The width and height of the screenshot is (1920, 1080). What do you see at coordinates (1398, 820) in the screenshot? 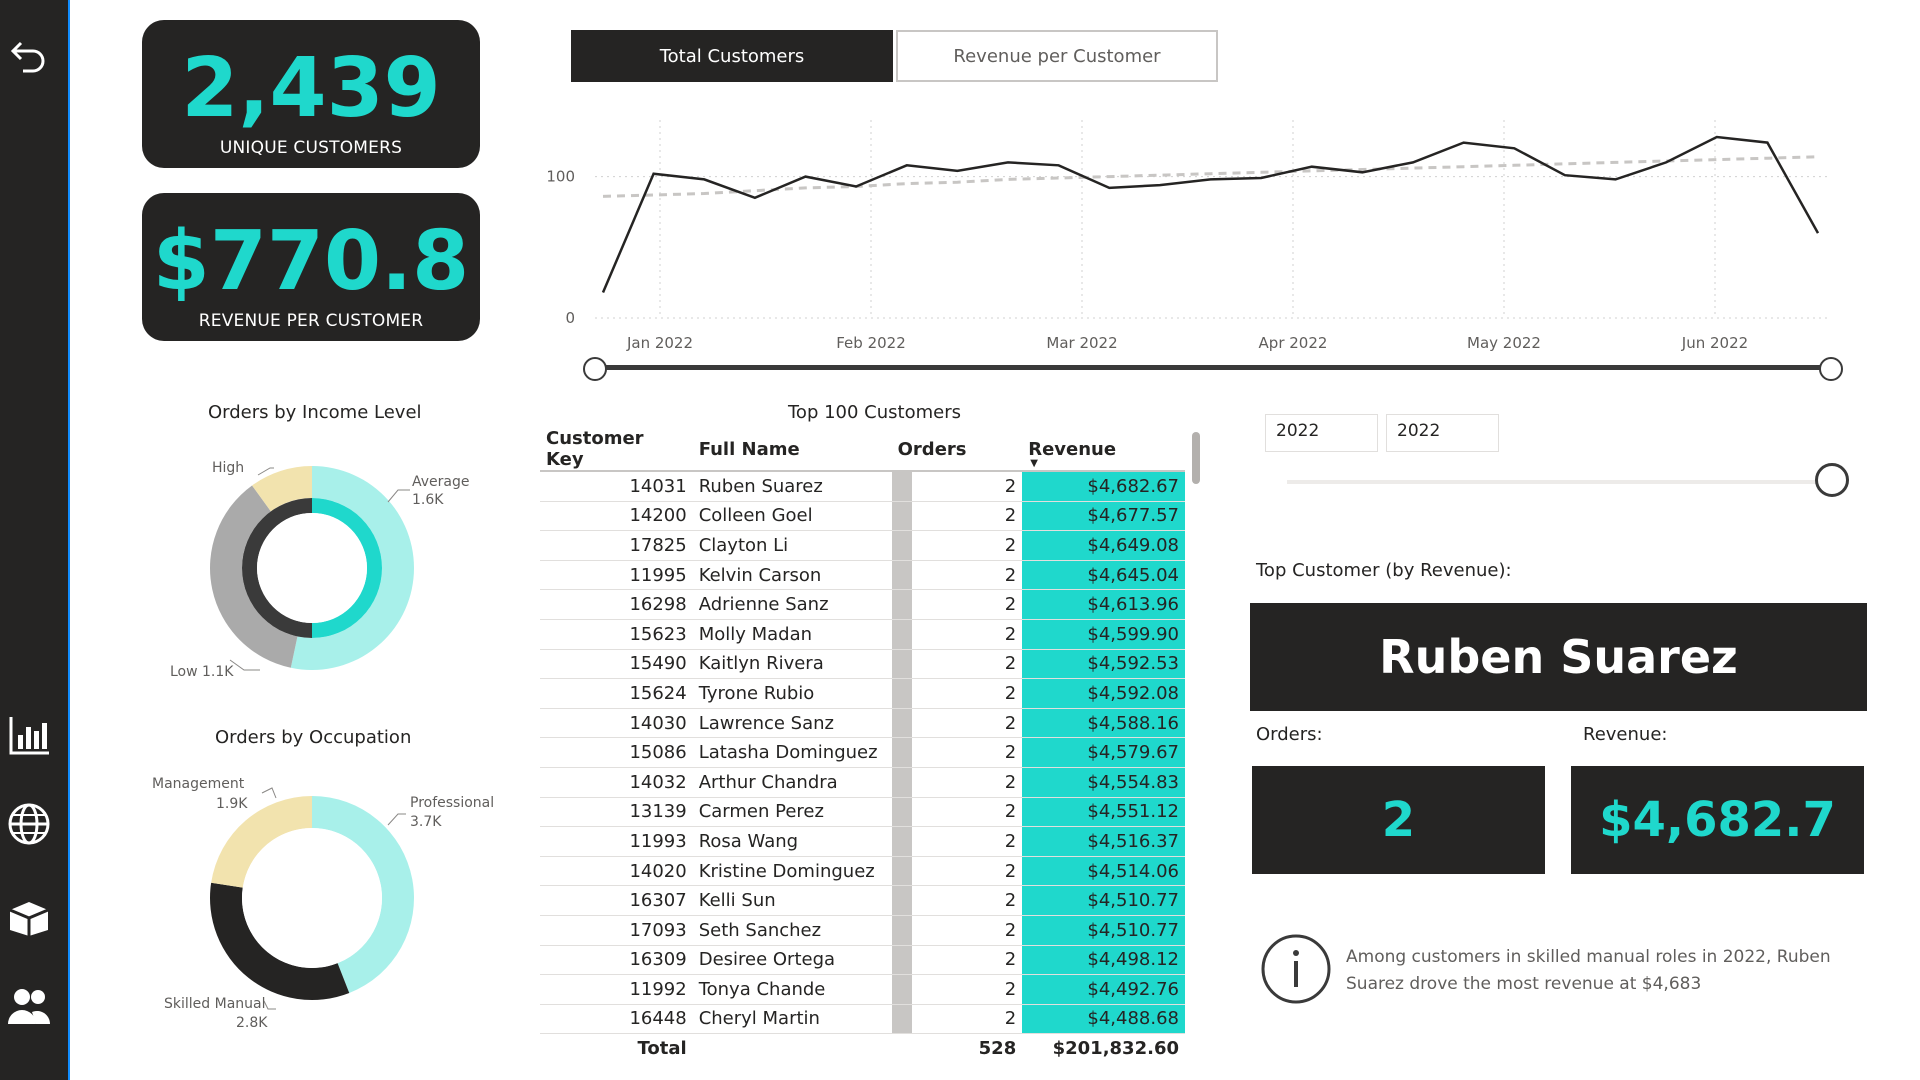
I see `top-customer-orders-card: 2` at bounding box center [1398, 820].